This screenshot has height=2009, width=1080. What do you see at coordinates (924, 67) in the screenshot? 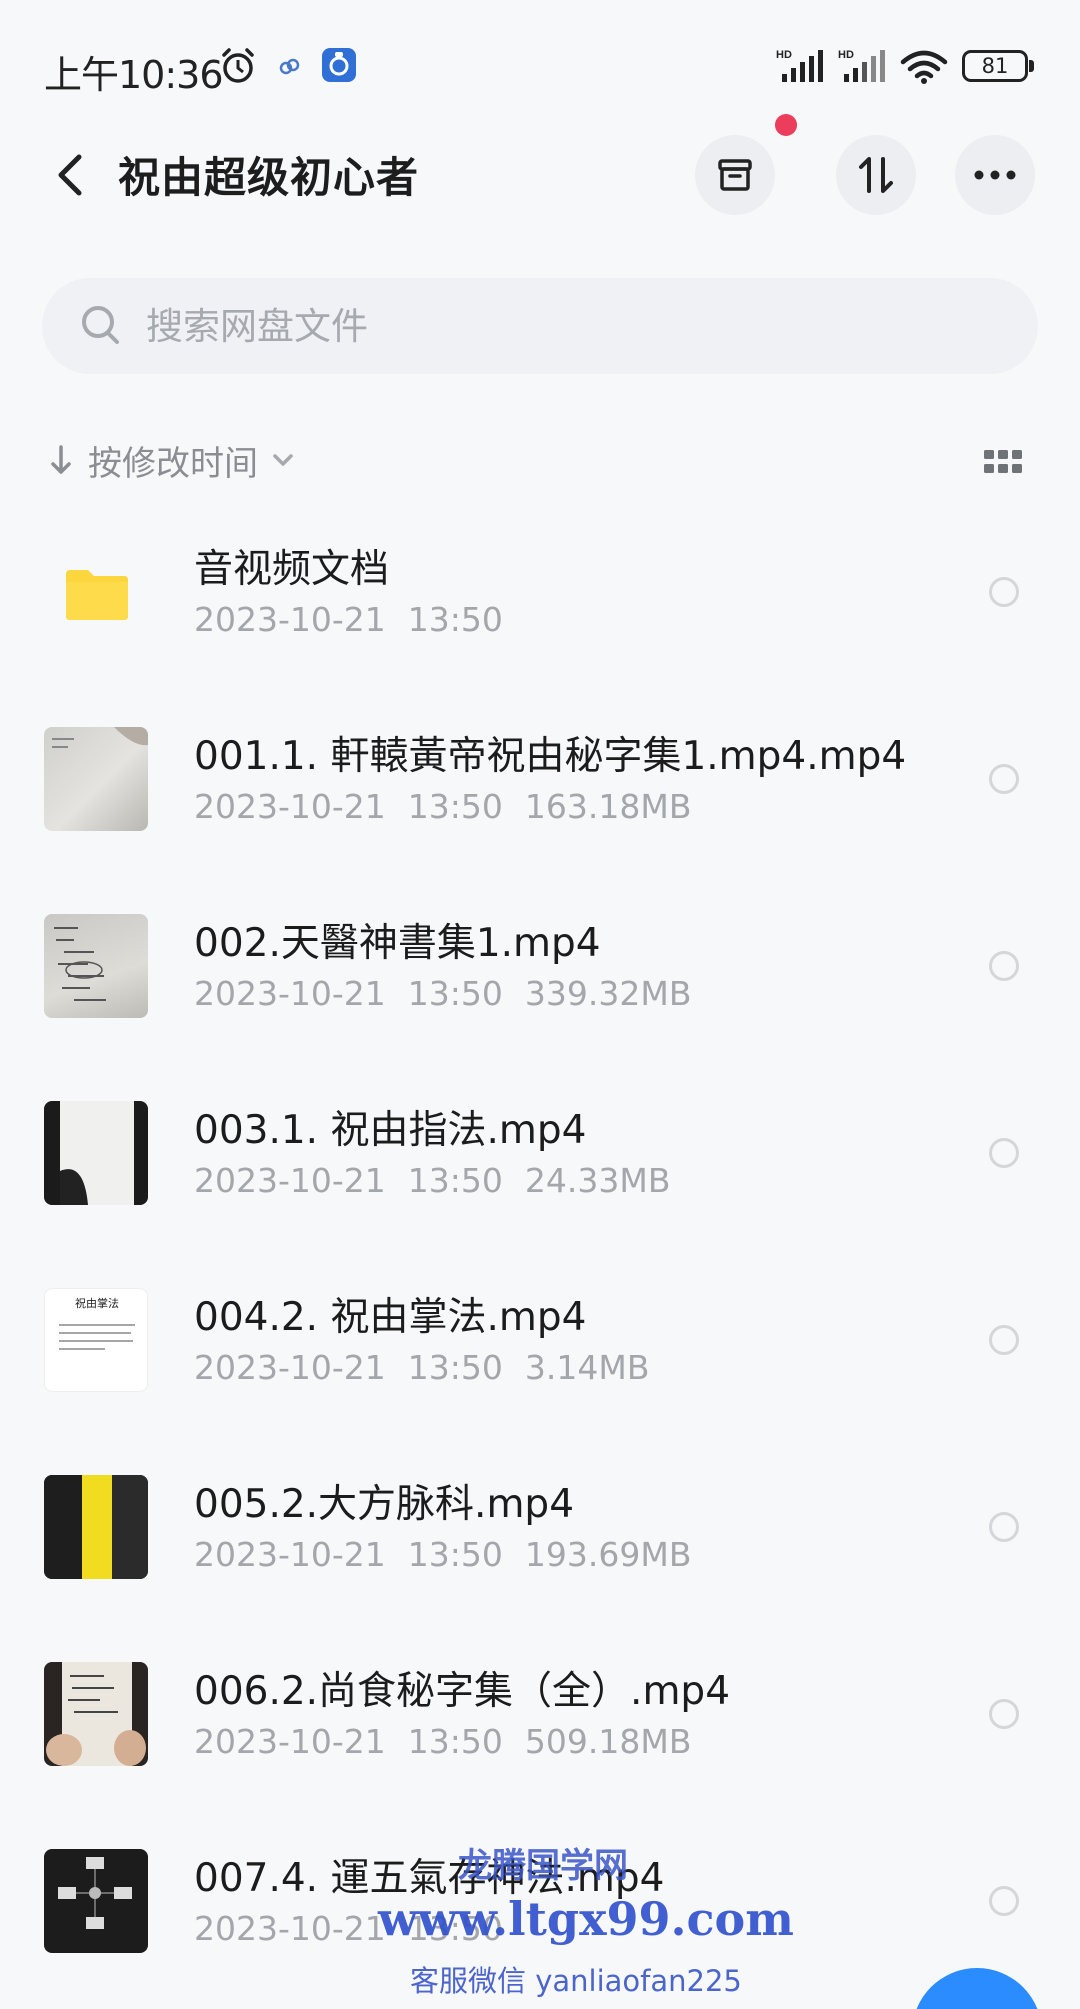
I see `wifi-icon` at bounding box center [924, 67].